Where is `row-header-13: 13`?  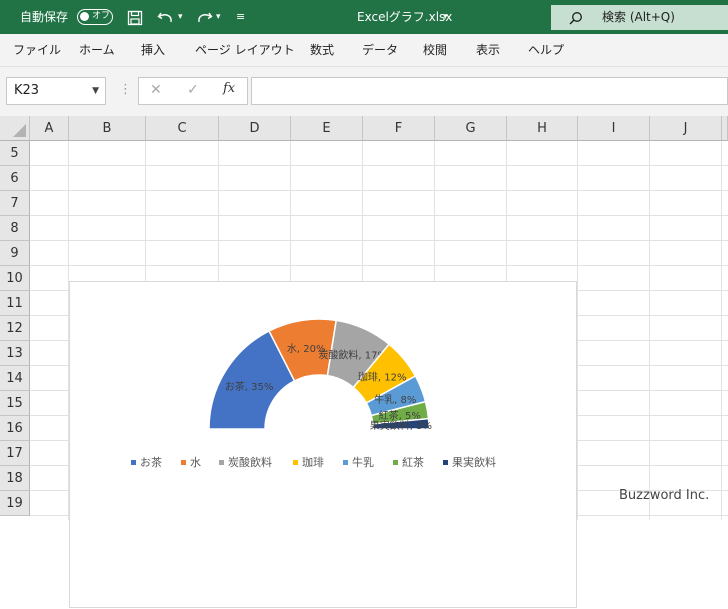 row-header-13: 13 is located at coordinates (15, 353).